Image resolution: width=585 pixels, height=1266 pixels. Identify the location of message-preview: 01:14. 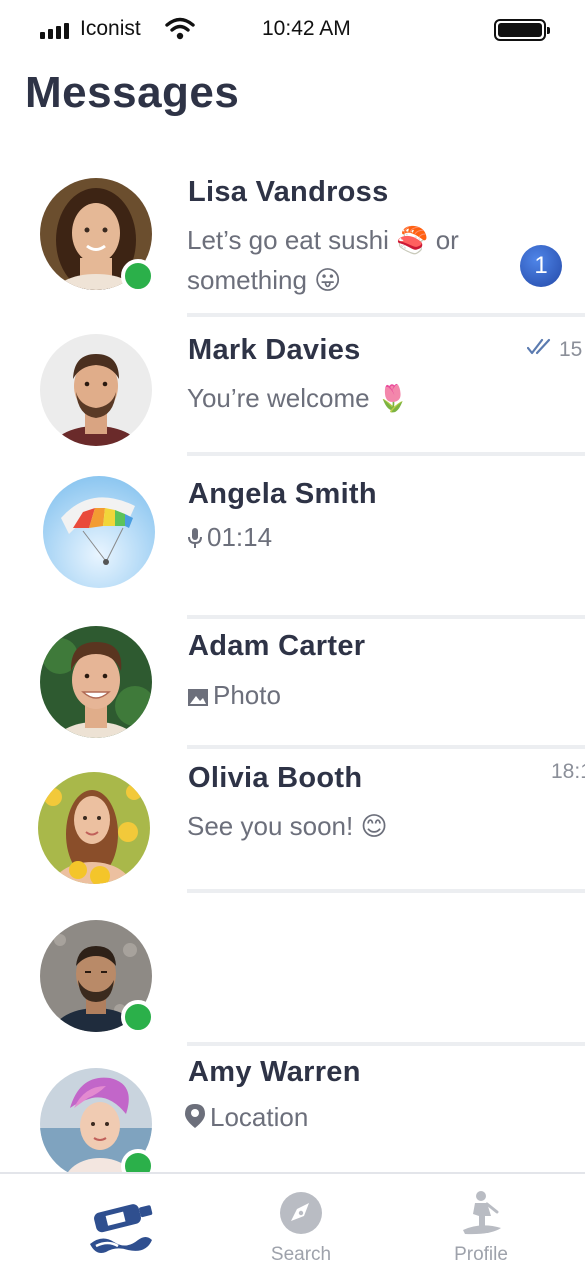
(229, 538).